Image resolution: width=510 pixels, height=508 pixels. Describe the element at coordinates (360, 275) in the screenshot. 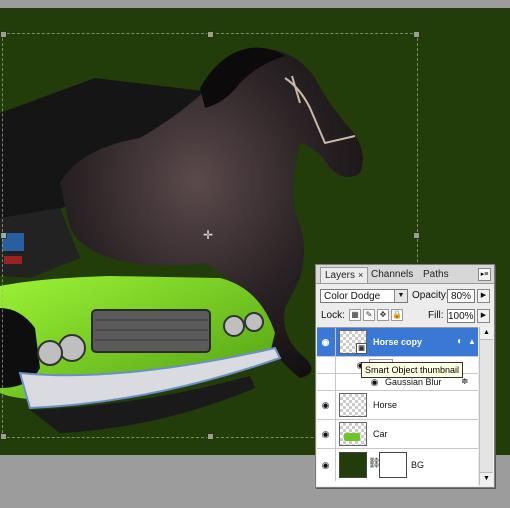

I see `close-icon: ×` at that location.